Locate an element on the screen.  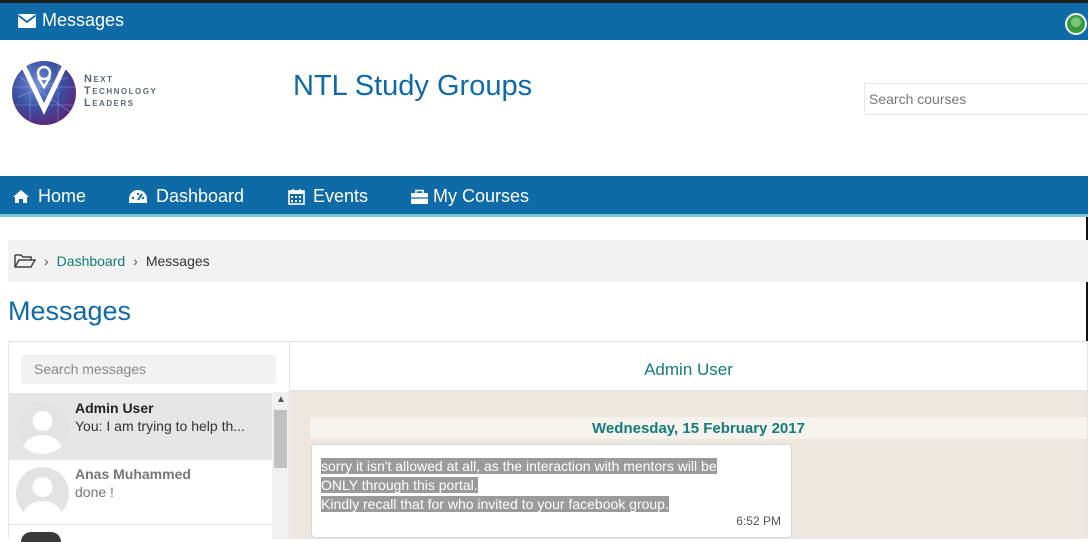
breadcrumb: › Dashboard › Messages is located at coordinates (548, 261).